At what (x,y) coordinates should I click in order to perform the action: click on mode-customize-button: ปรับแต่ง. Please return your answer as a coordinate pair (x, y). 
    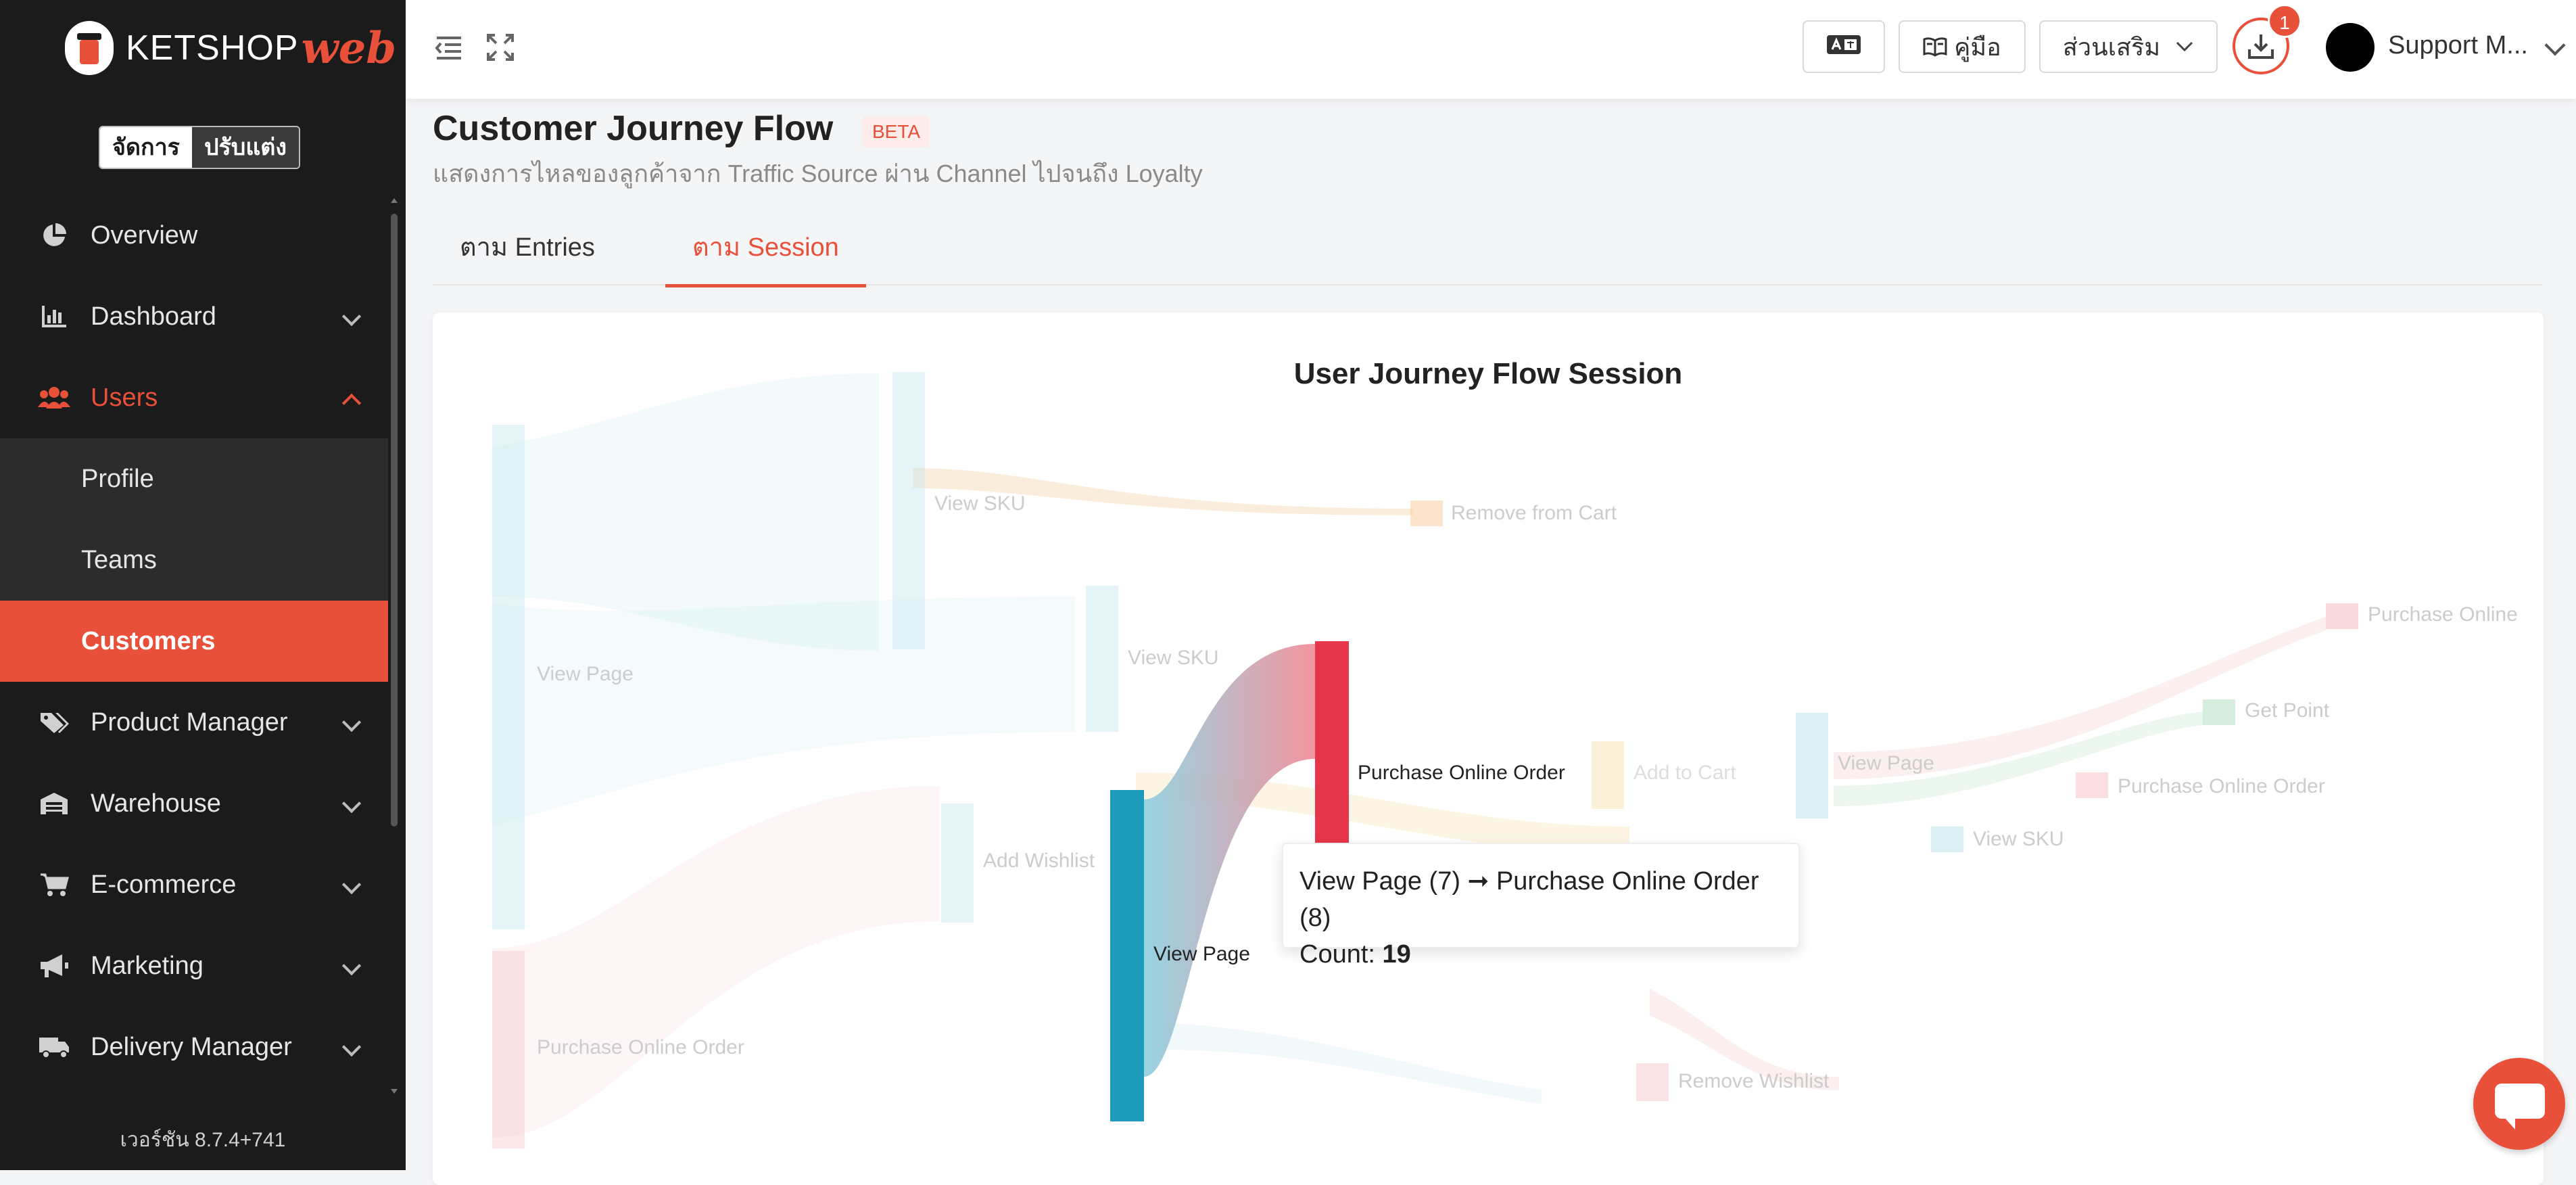
    Looking at the image, I should click on (245, 147).